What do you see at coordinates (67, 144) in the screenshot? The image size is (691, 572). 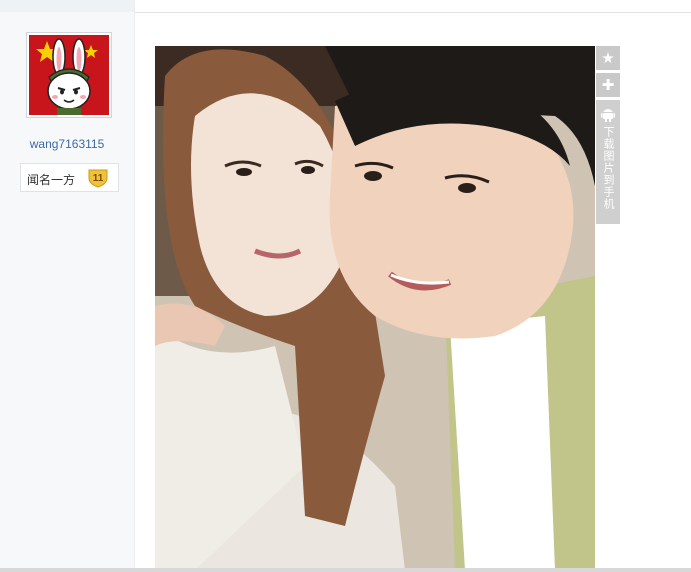 I see `username-link: wang7163115` at bounding box center [67, 144].